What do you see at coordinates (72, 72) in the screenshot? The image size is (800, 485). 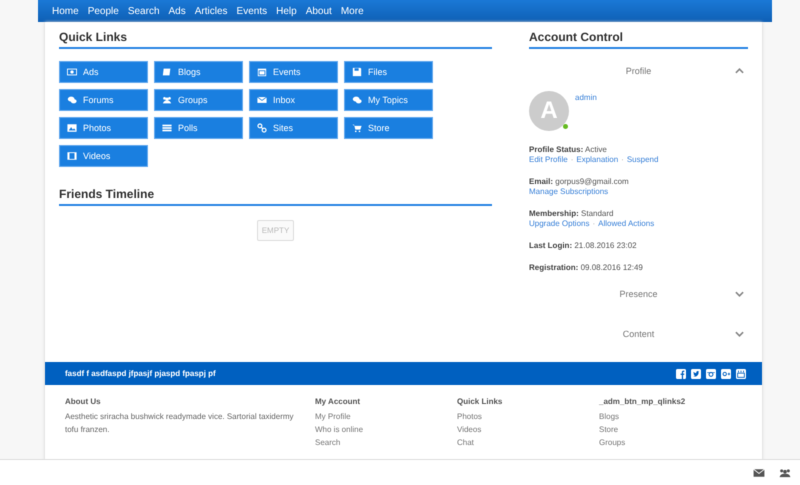 I see `banknote-icon` at bounding box center [72, 72].